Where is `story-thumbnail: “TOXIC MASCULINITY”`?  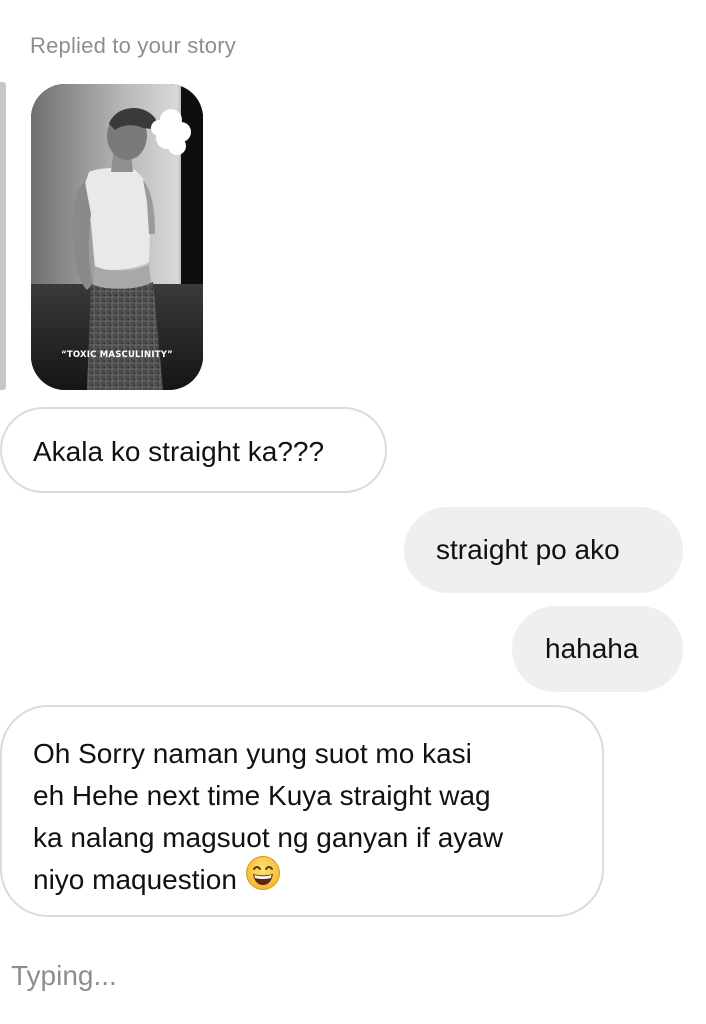 story-thumbnail: “TOXIC MASCULINITY” is located at coordinates (117, 237).